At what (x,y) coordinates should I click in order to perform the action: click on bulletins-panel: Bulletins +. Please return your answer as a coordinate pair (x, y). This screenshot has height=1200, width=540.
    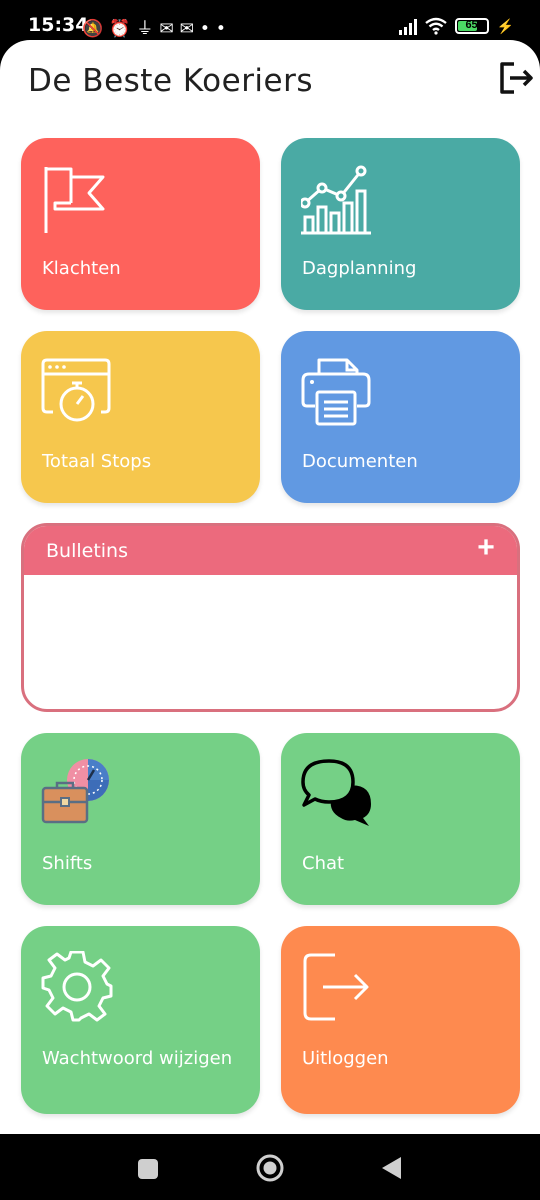
    Looking at the image, I should click on (270, 617).